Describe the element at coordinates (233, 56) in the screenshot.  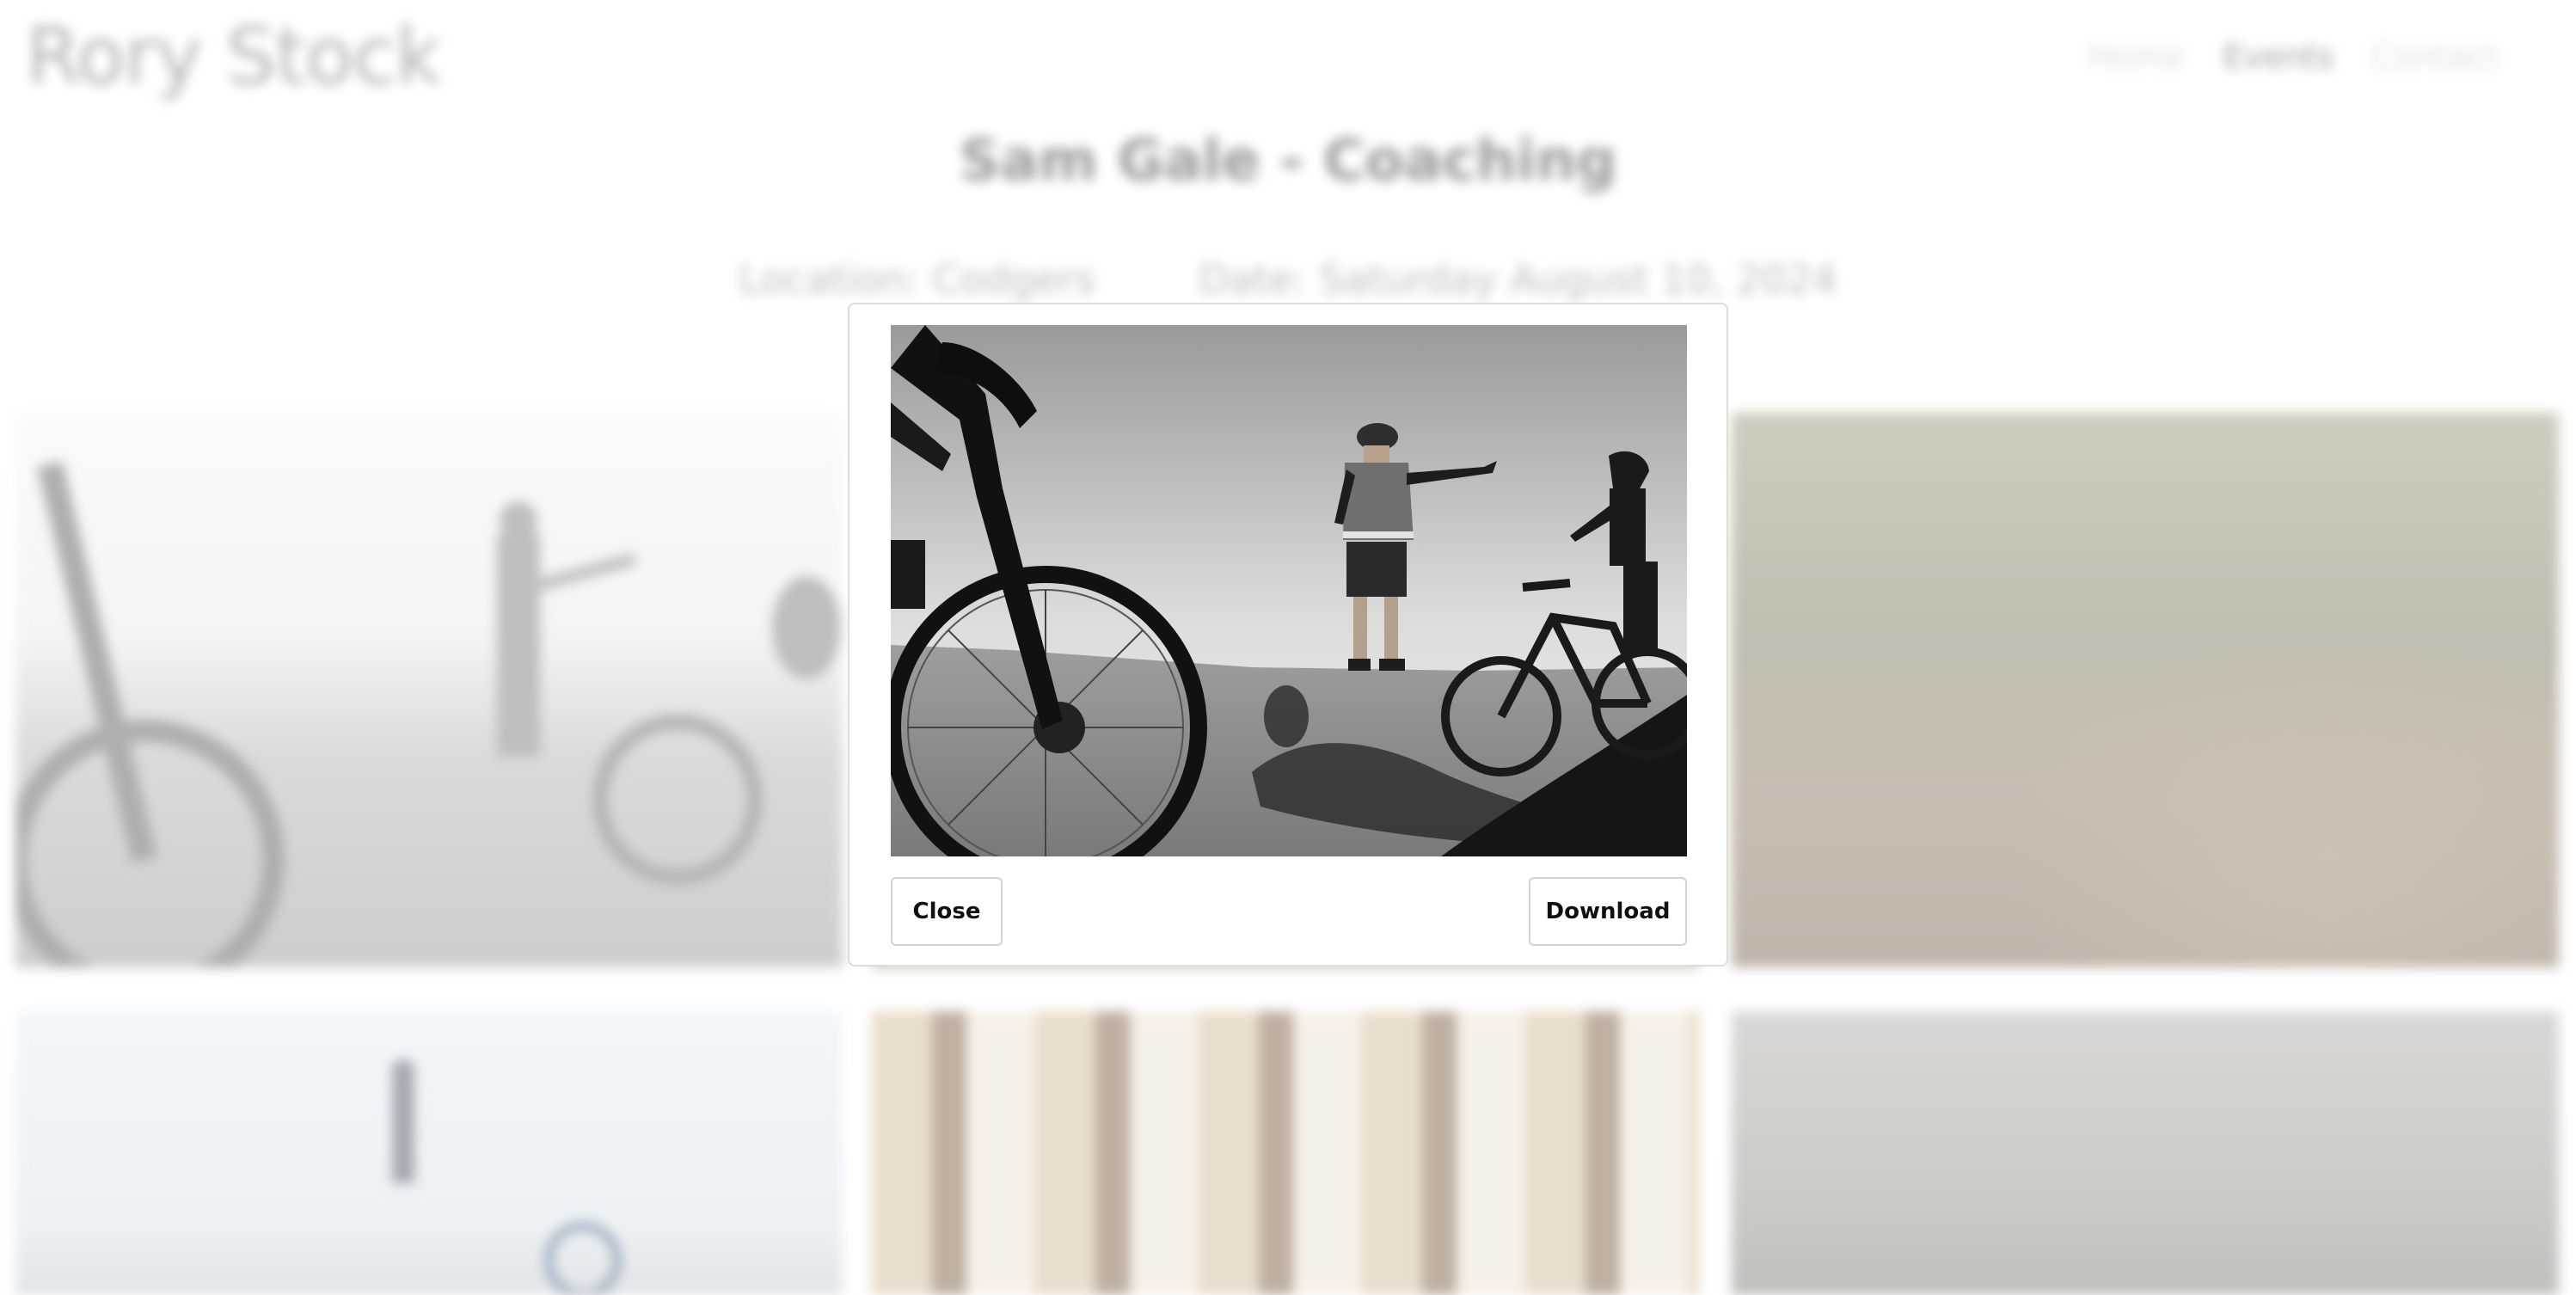
I see `site-title: Rory Stock` at that location.